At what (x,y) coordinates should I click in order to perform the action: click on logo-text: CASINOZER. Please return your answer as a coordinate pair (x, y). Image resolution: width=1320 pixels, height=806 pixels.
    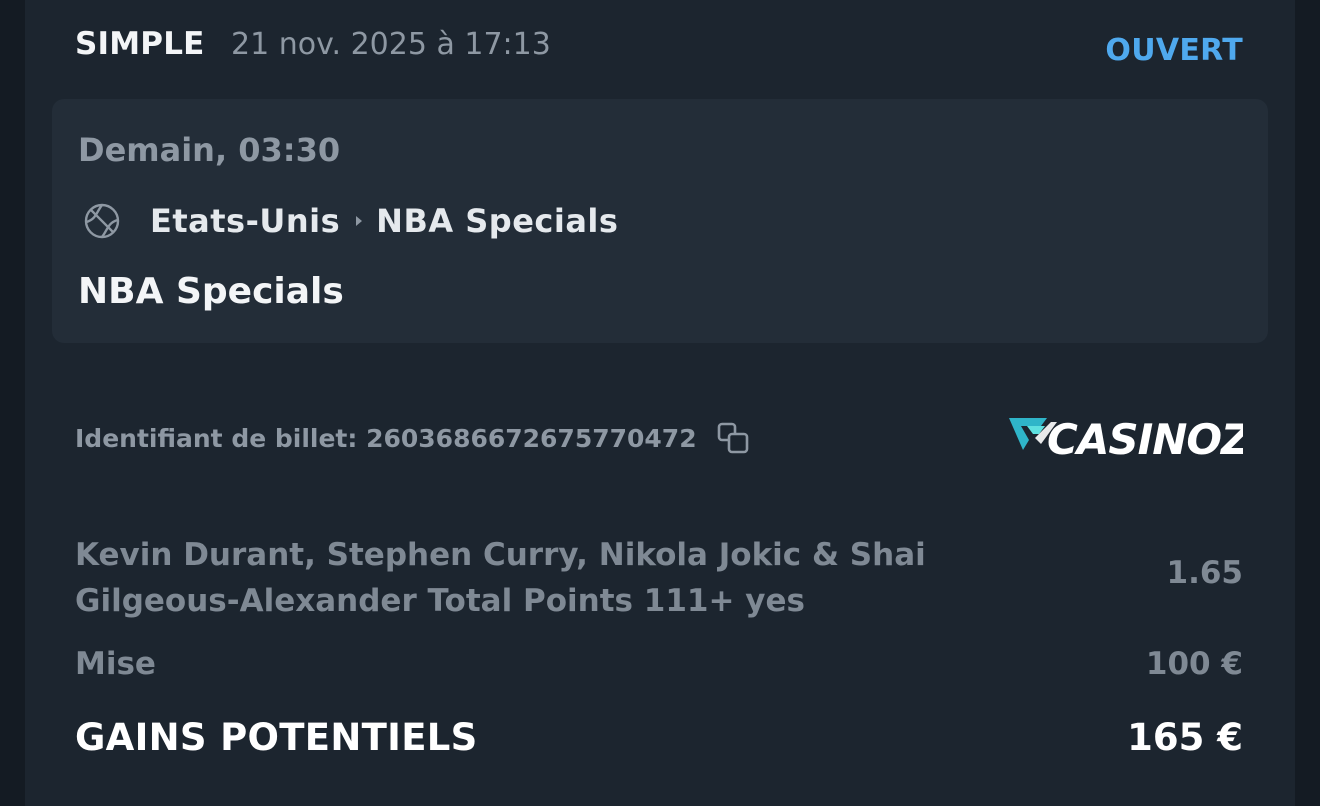
    Looking at the image, I should click on (1145, 439).